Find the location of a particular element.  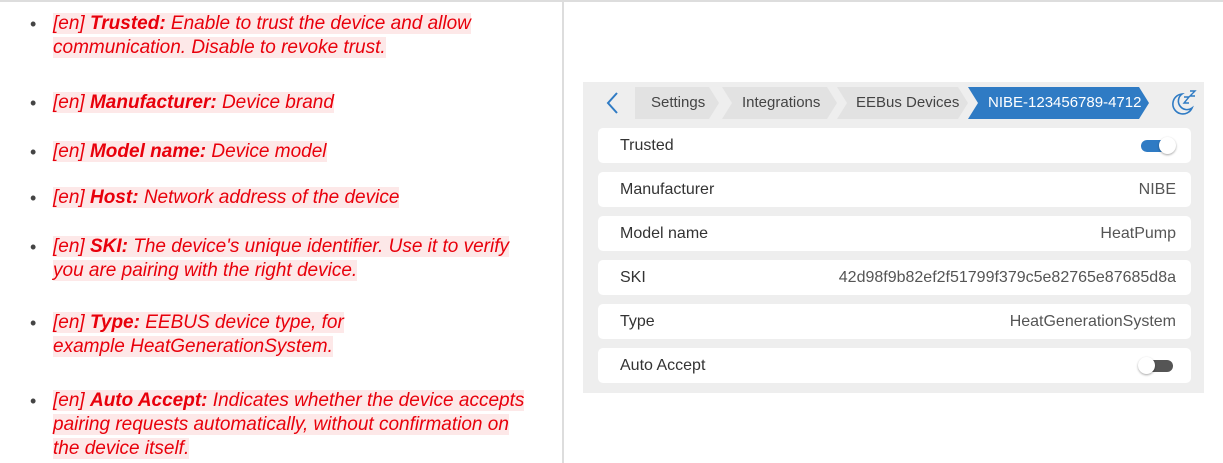

breadcrumb-current-device: NIBE-123456789-4712 is located at coordinates (1058, 103).